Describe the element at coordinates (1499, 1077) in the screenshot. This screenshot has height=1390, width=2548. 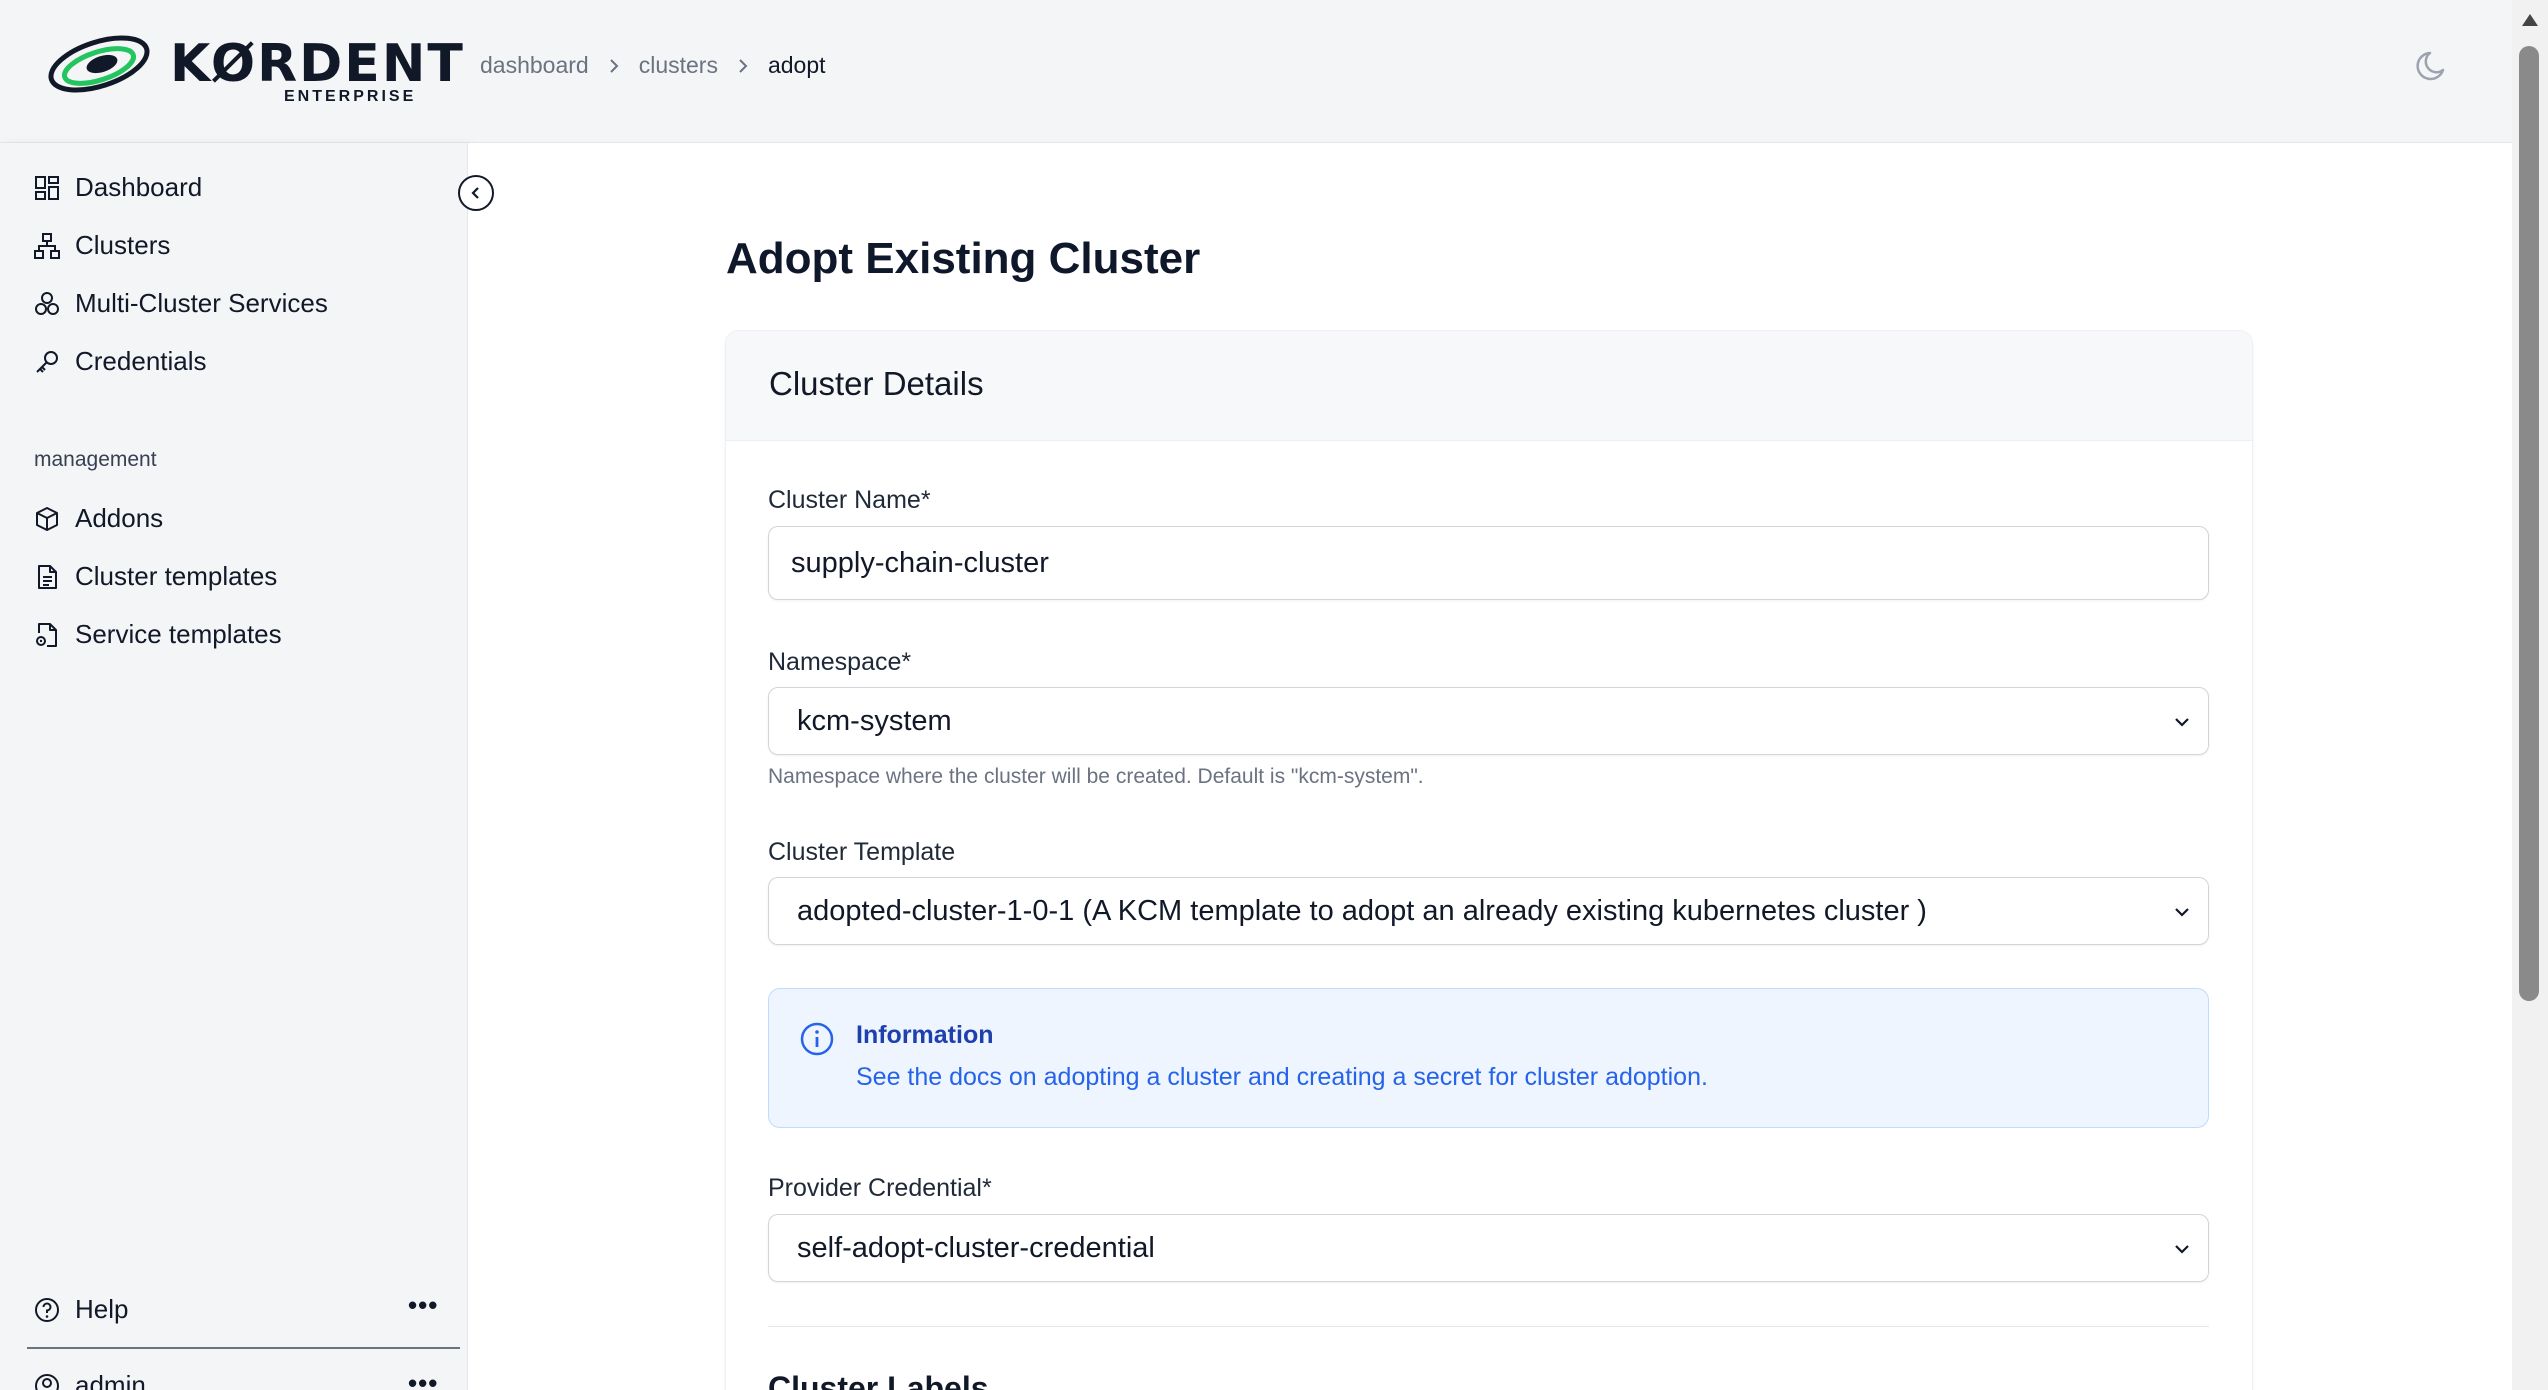
I see `creating-secret-link: creating a secret for cluster adoption` at that location.